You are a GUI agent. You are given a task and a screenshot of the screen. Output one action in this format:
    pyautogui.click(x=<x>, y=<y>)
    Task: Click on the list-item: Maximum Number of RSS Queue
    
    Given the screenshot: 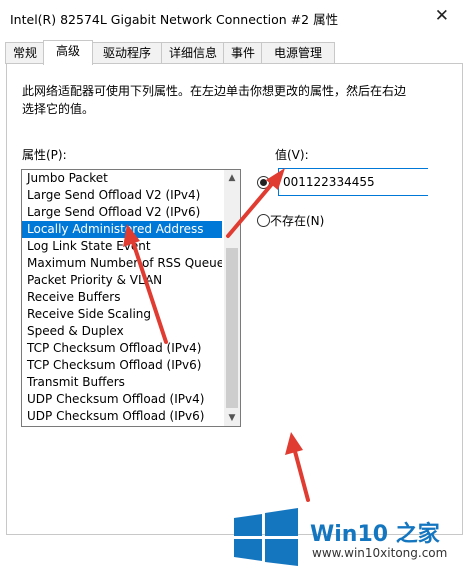 What is the action you would take?
    pyautogui.click(x=122, y=263)
    